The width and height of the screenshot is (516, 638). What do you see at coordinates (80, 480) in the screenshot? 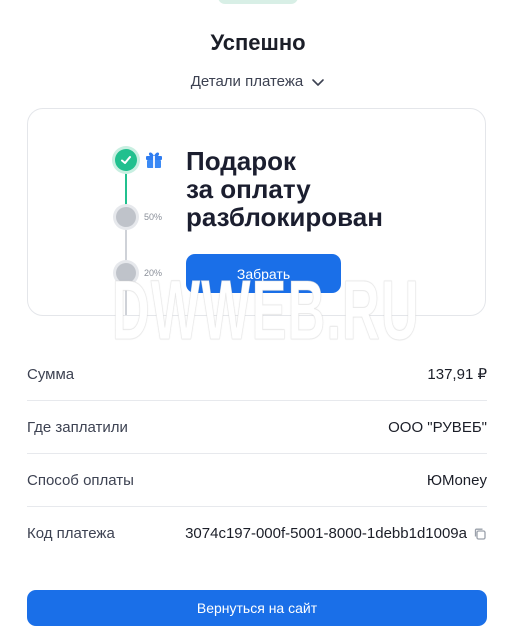
I see `detail-label: Способ оплаты` at bounding box center [80, 480].